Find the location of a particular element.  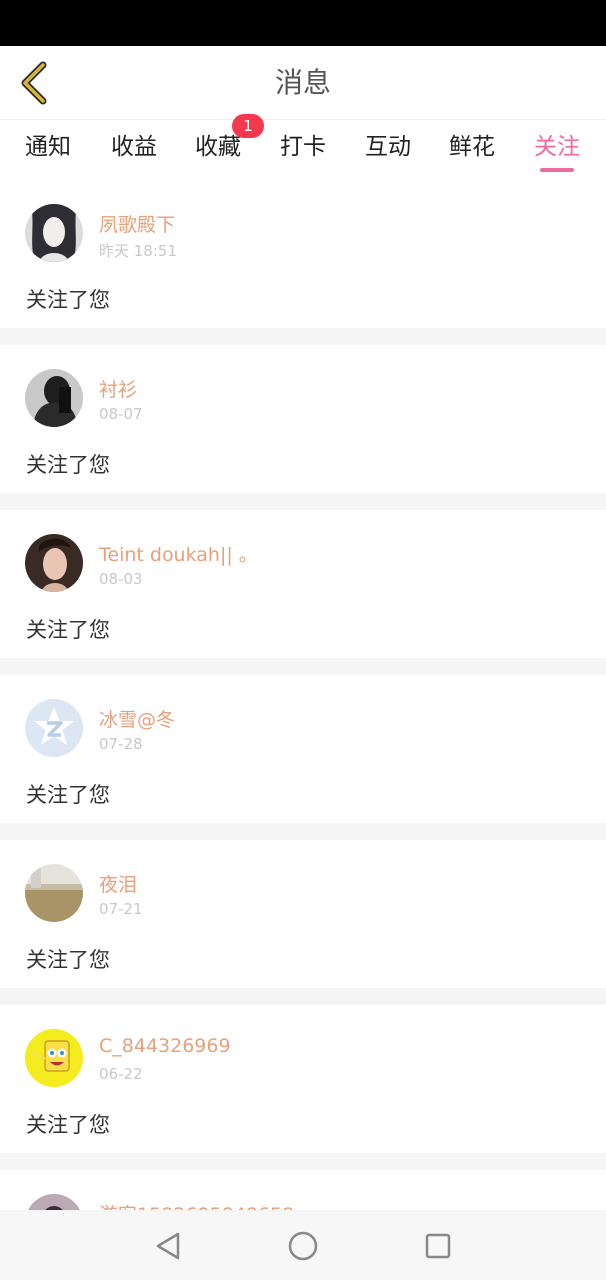

message-date: 08-03 is located at coordinates (121, 579).